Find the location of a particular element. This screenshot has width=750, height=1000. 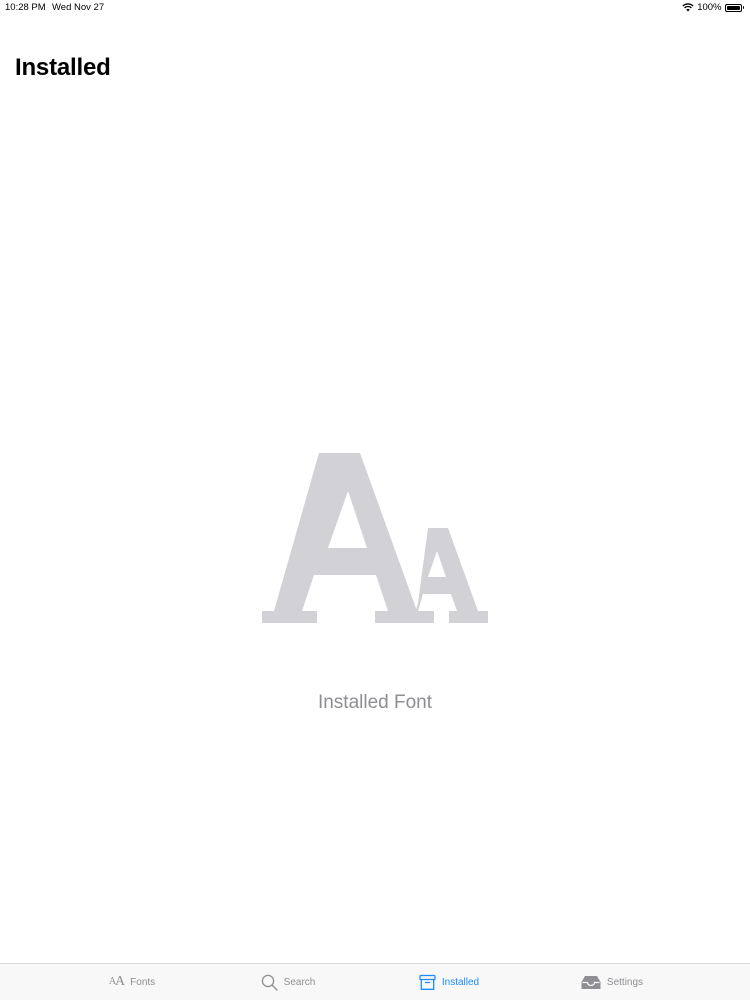

tab-label: Fonts is located at coordinates (143, 982).